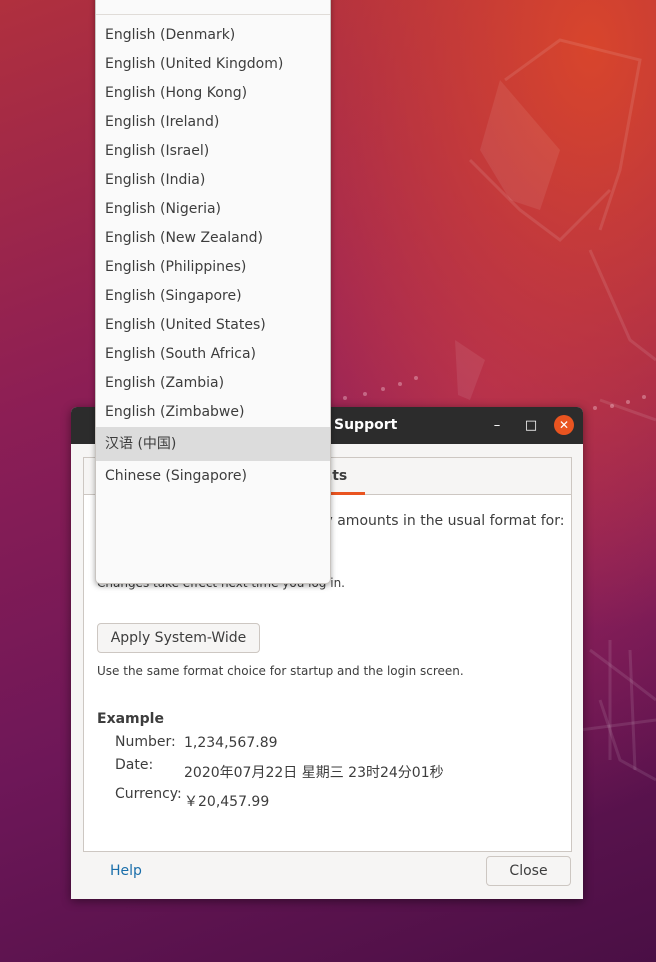 The height and width of the screenshot is (962, 656). Describe the element at coordinates (442, 521) in the screenshot. I see `format-prompt: ty amounts in the usual format for:` at that location.